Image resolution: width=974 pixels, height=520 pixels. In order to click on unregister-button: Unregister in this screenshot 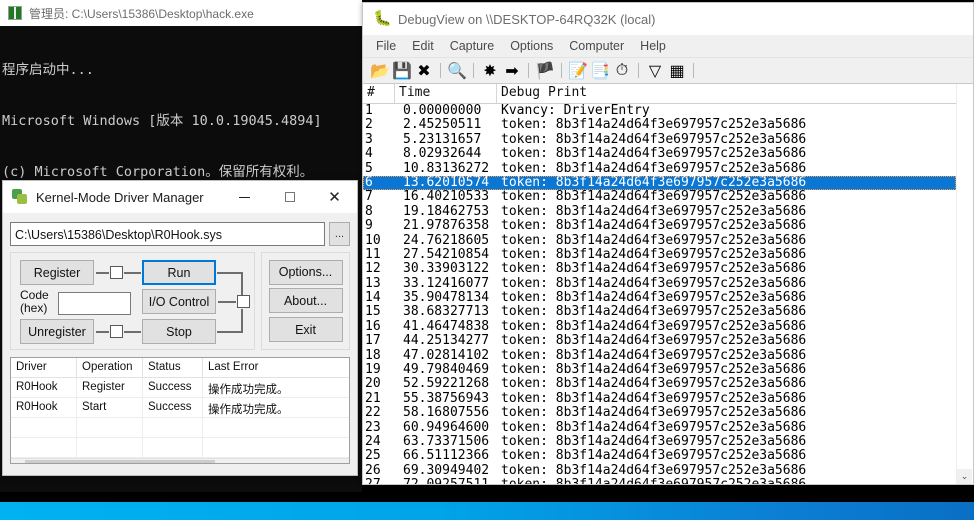, I will do `click(57, 331)`.